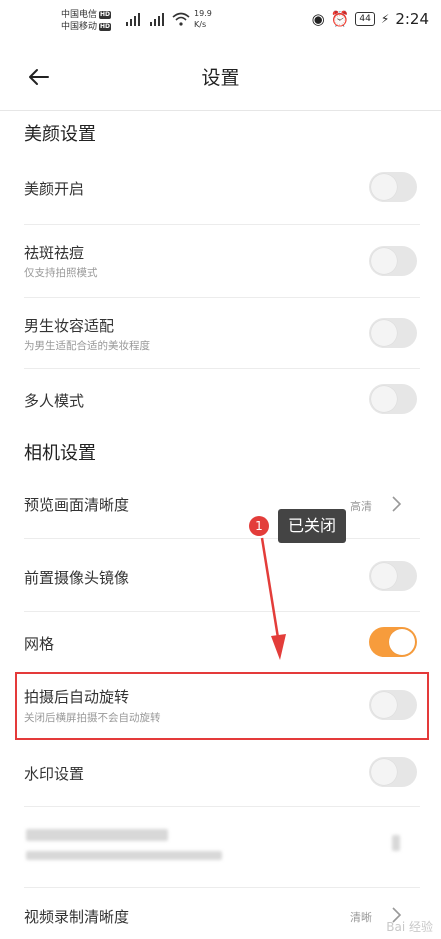 Image resolution: width=441 pixels, height=939 pixels. I want to click on annotation-arrow-icon, so click(273, 598).